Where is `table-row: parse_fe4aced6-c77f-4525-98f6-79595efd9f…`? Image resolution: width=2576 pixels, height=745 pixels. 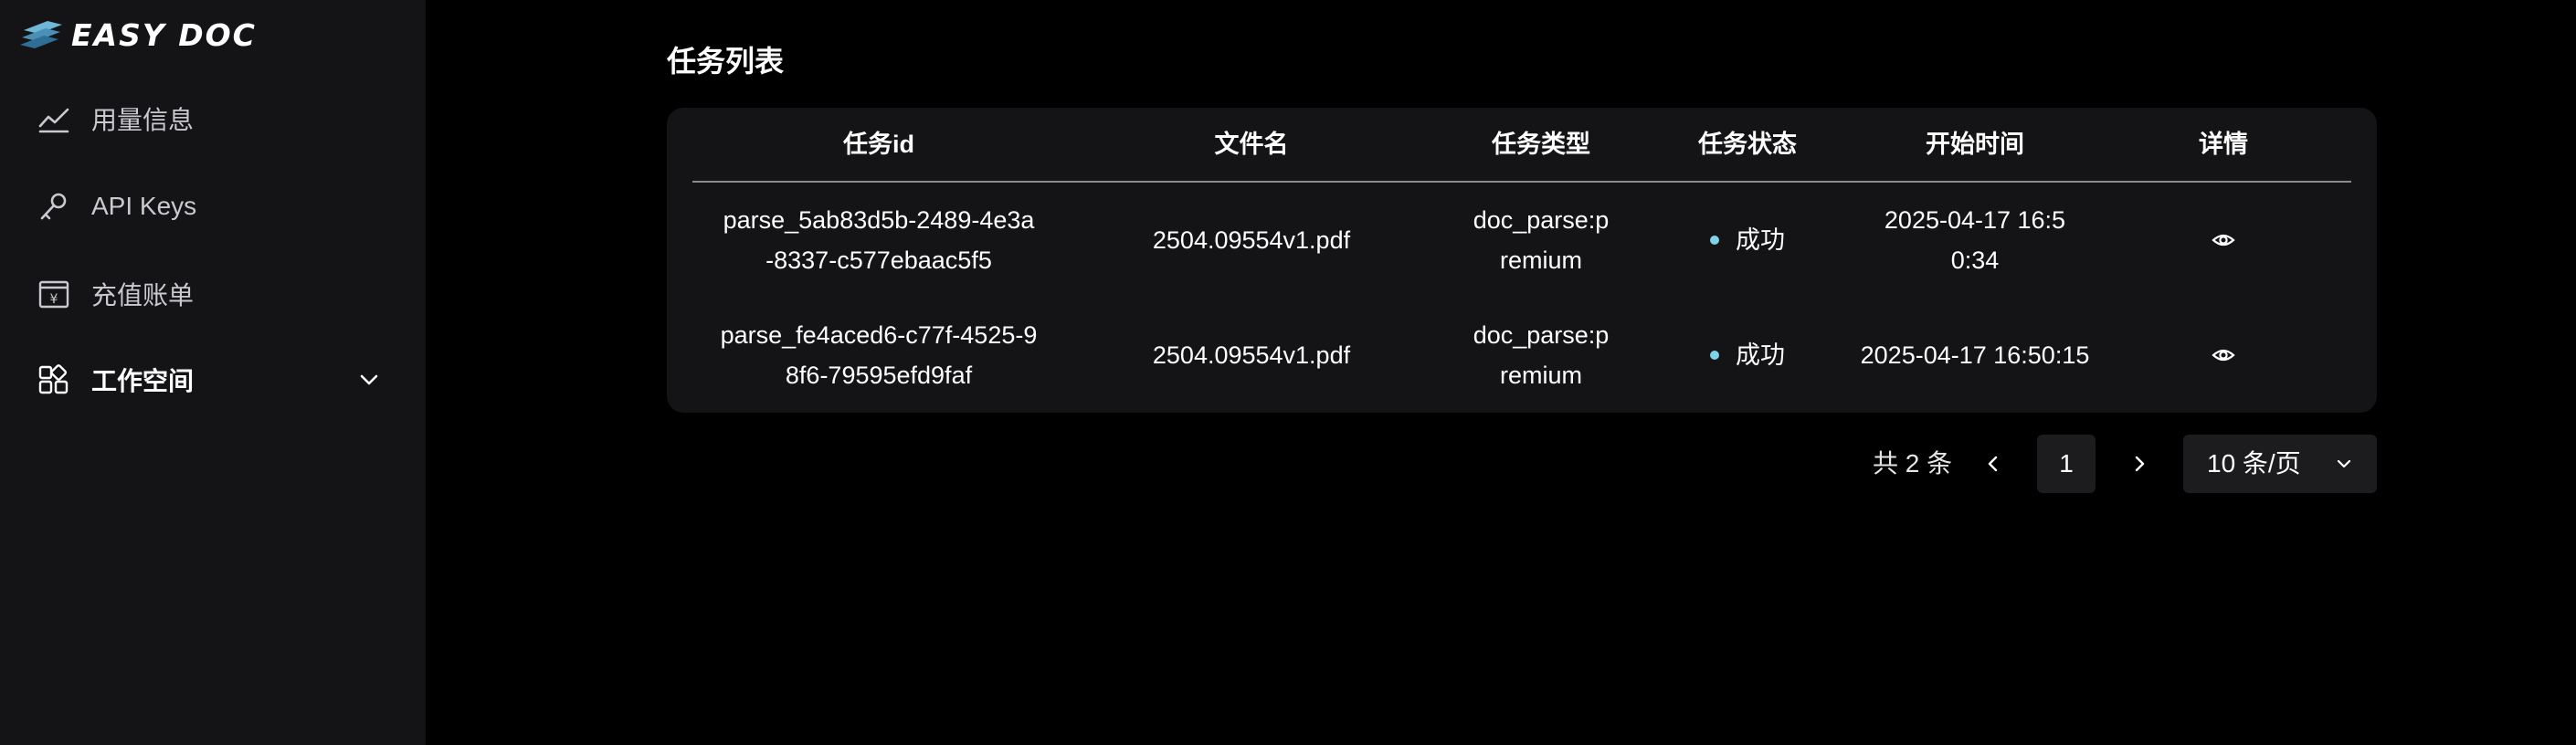 table-row: parse_fe4aced6-c77f-4525-98f6-79595efd9f… is located at coordinates (1521, 355).